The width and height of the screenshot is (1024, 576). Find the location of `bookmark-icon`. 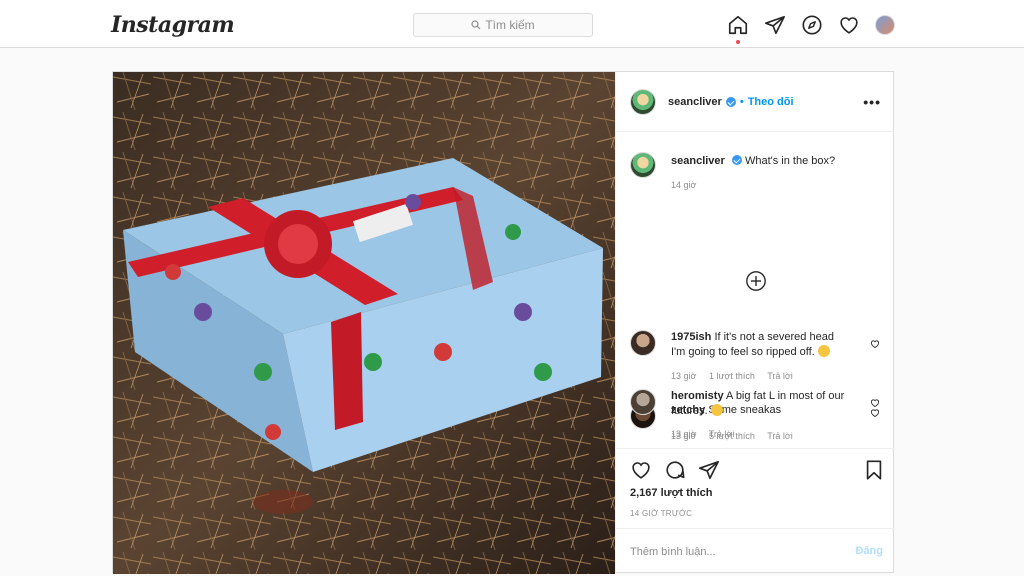

bookmark-icon is located at coordinates (874, 470).